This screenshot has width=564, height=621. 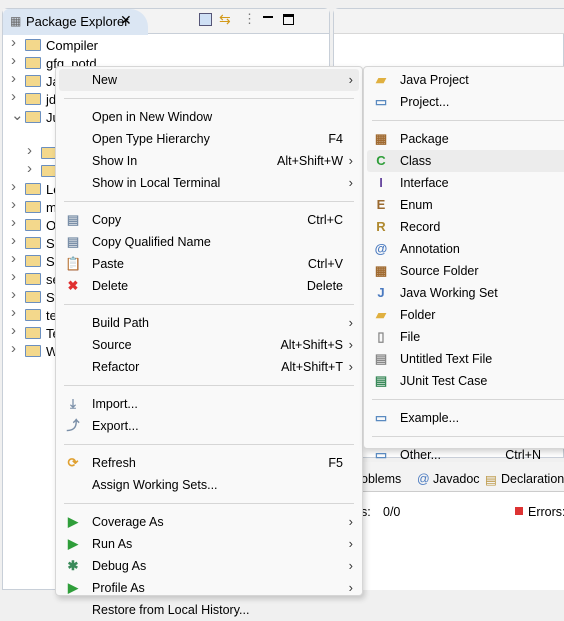 I want to click on menu-item-label: Show In, so click(x=115, y=161).